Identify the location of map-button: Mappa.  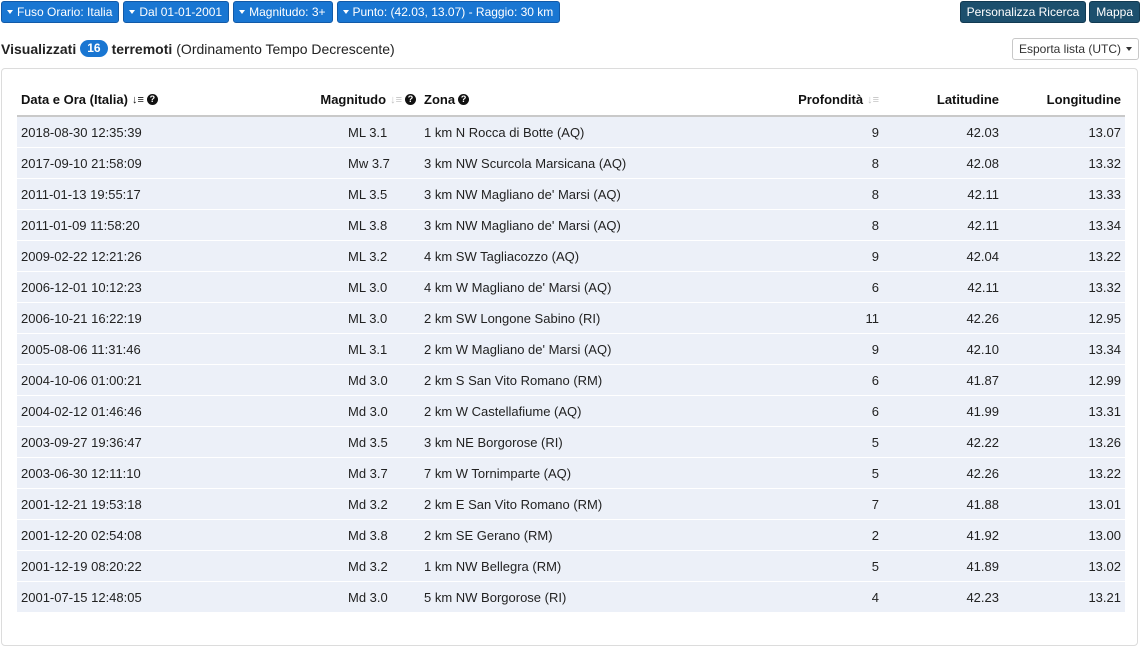
(1114, 12).